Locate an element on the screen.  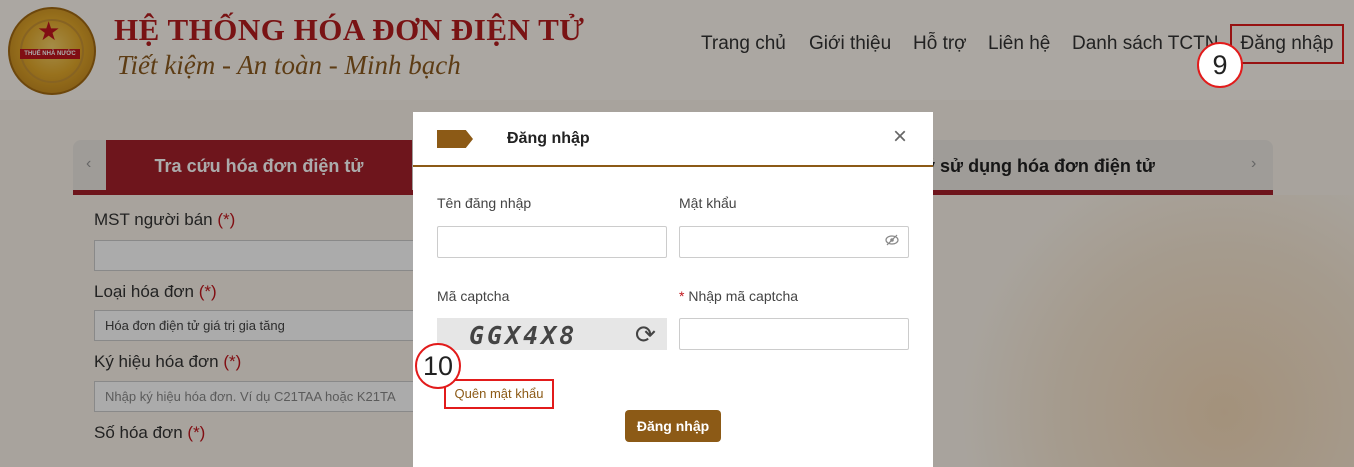
captcha-input-label: * Nhập mã captcha is located at coordinates (738, 296).